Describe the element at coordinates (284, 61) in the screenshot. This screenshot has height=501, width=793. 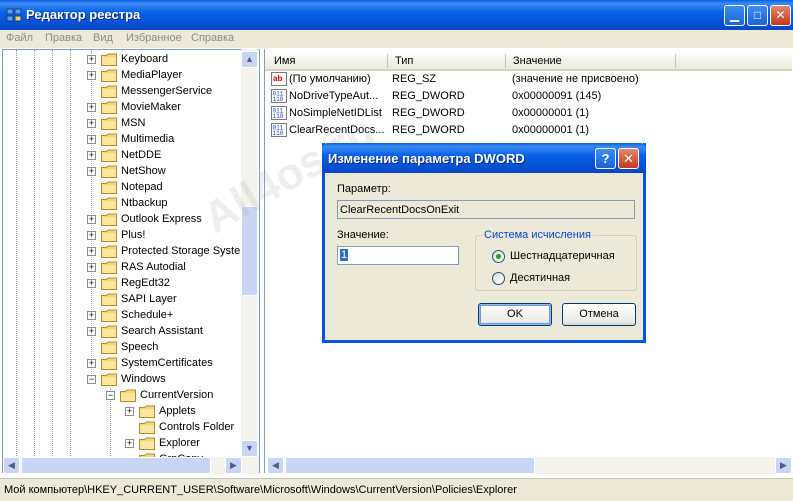
I see `column-header-name: Имя` at that location.